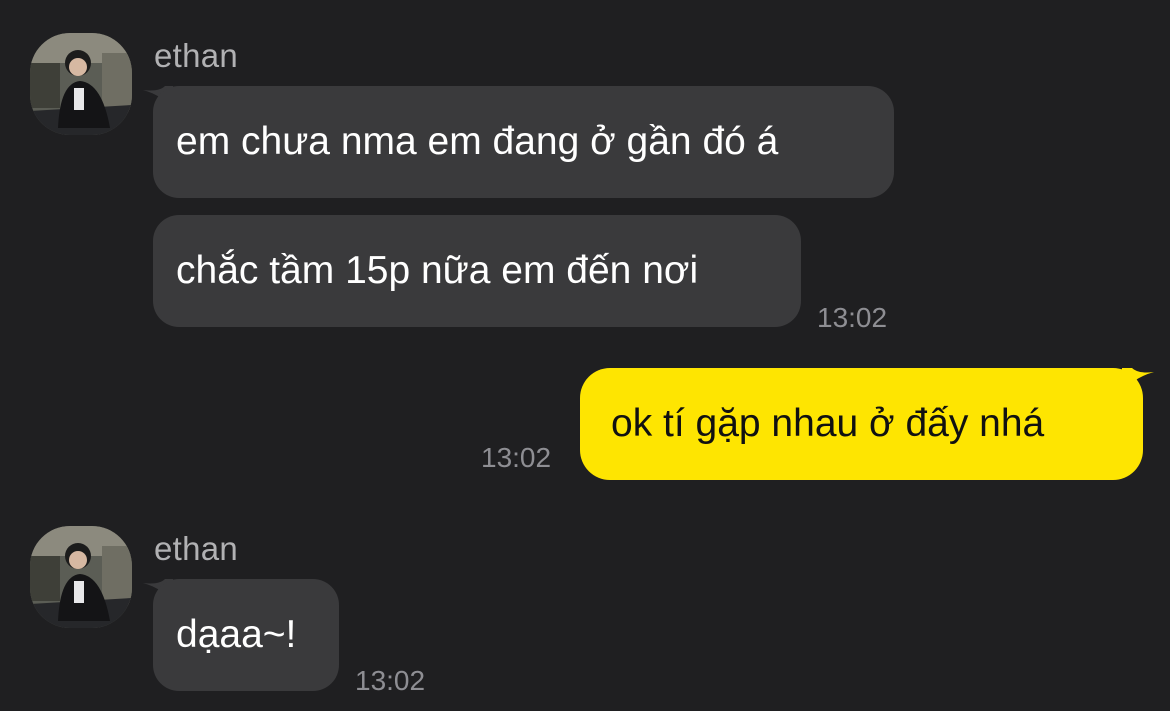  What do you see at coordinates (477, 271) in the screenshot?
I see `message-bubble: chắc tầm 15p nữa em đến nơi` at bounding box center [477, 271].